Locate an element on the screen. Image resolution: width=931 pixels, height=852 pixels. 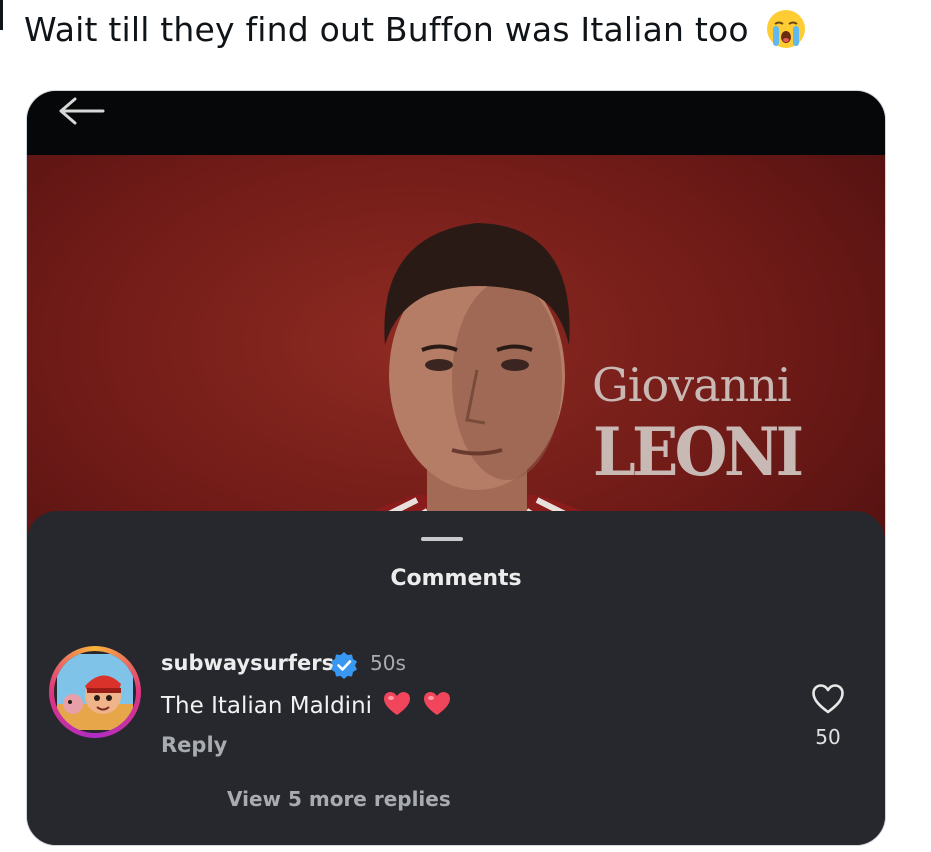
view-more-replies-button: View 5 more replies is located at coordinates (339, 799).